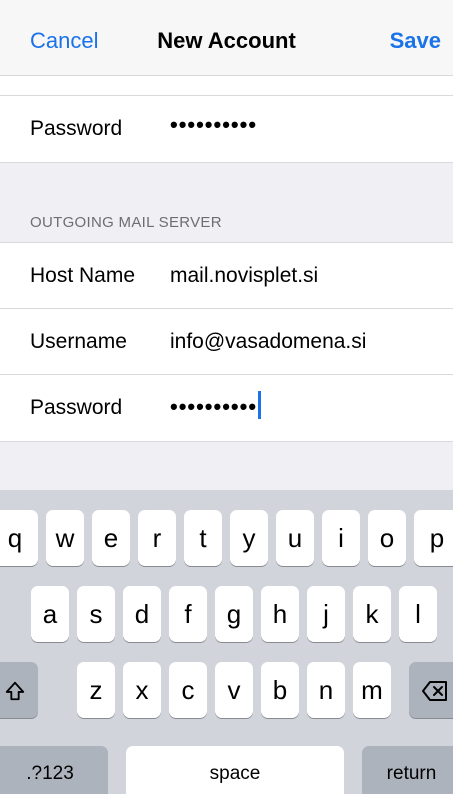  What do you see at coordinates (418, 614) in the screenshot?
I see `key-l: l` at bounding box center [418, 614].